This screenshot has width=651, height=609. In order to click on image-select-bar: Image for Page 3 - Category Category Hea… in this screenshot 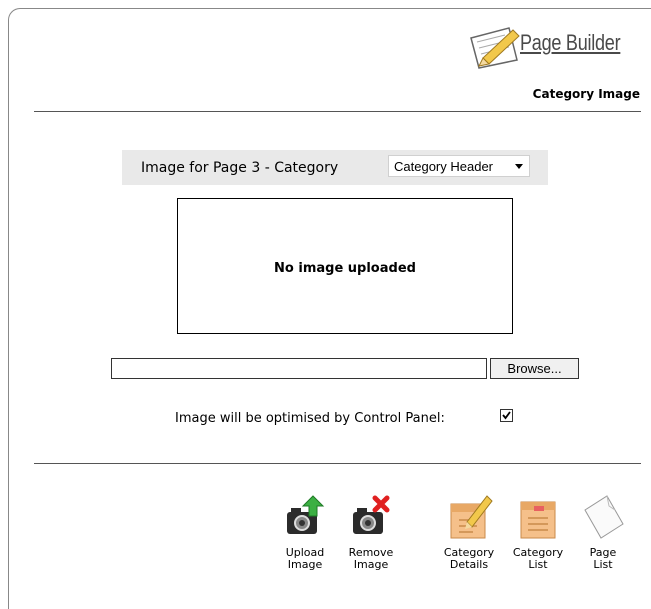, I will do `click(335, 167)`.